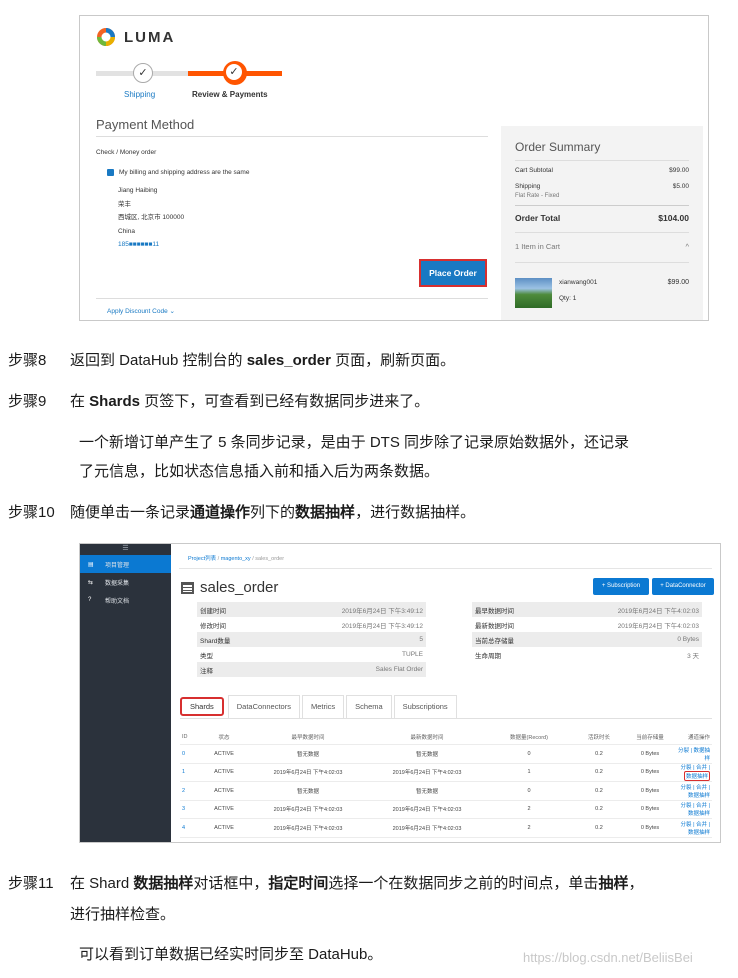 The width and height of the screenshot is (738, 978). I want to click on add-dataconnector-button: + DataConnector, so click(683, 586).